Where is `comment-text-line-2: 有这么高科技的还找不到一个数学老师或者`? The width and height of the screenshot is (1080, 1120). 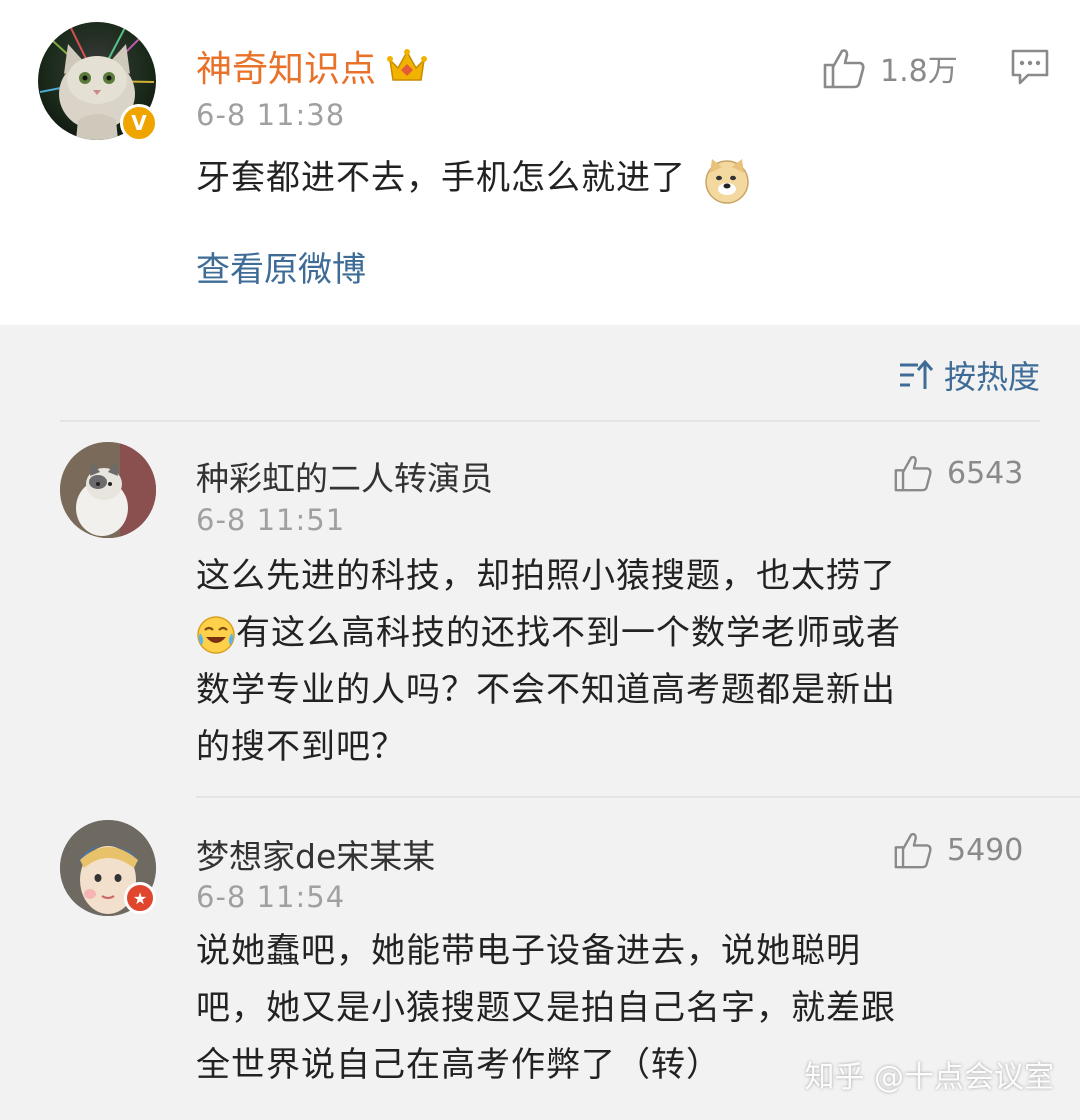
comment-text-line-2: 有这么高科技的还找不到一个数学老师或者 is located at coordinates (548, 633).